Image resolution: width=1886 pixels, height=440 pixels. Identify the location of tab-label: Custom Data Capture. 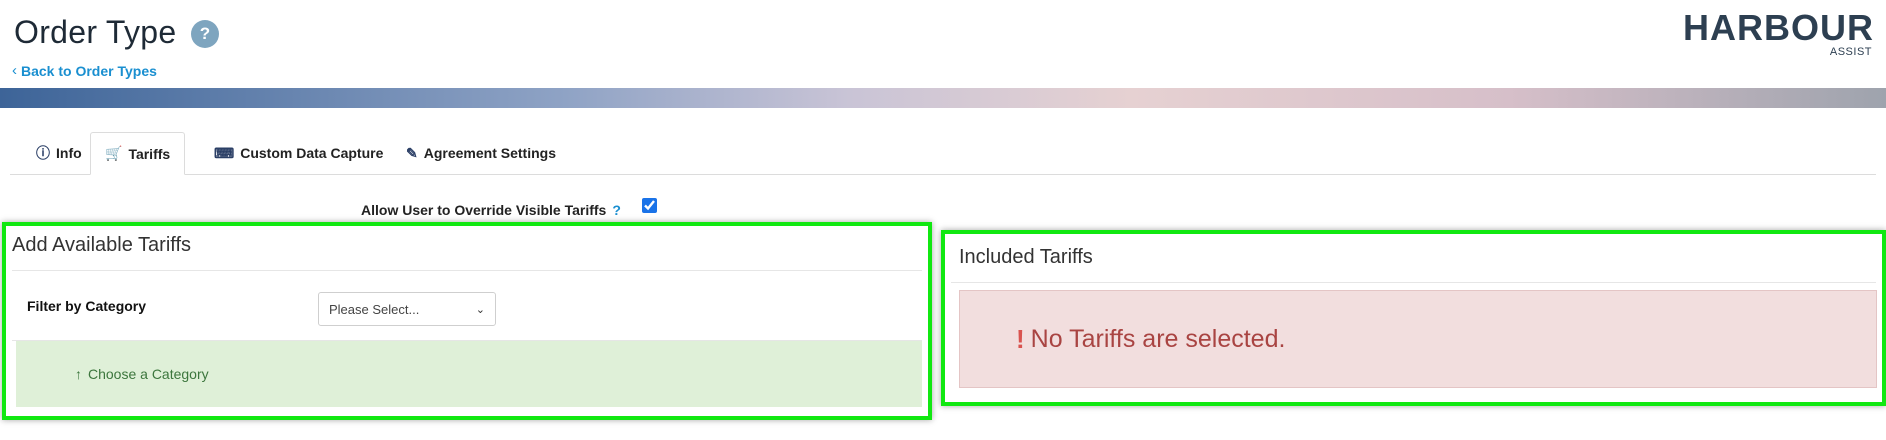
(312, 153).